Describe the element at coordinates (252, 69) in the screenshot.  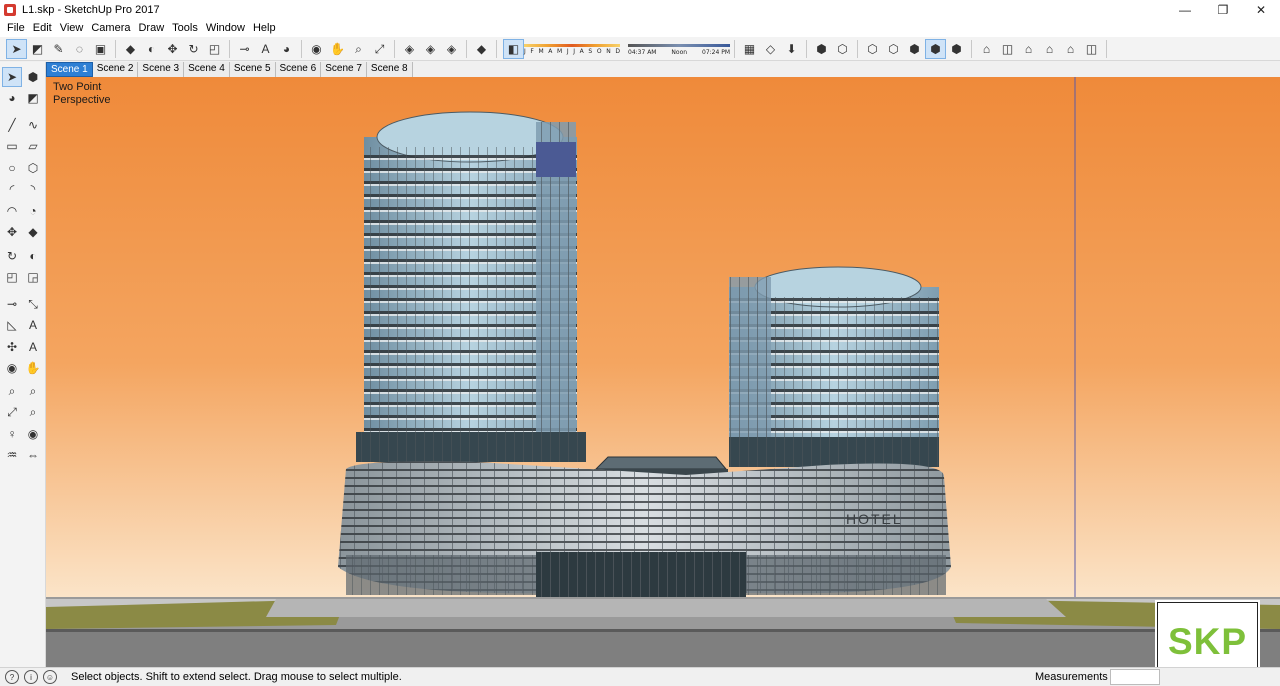
I see `scene-tab-5: Scene 5` at that location.